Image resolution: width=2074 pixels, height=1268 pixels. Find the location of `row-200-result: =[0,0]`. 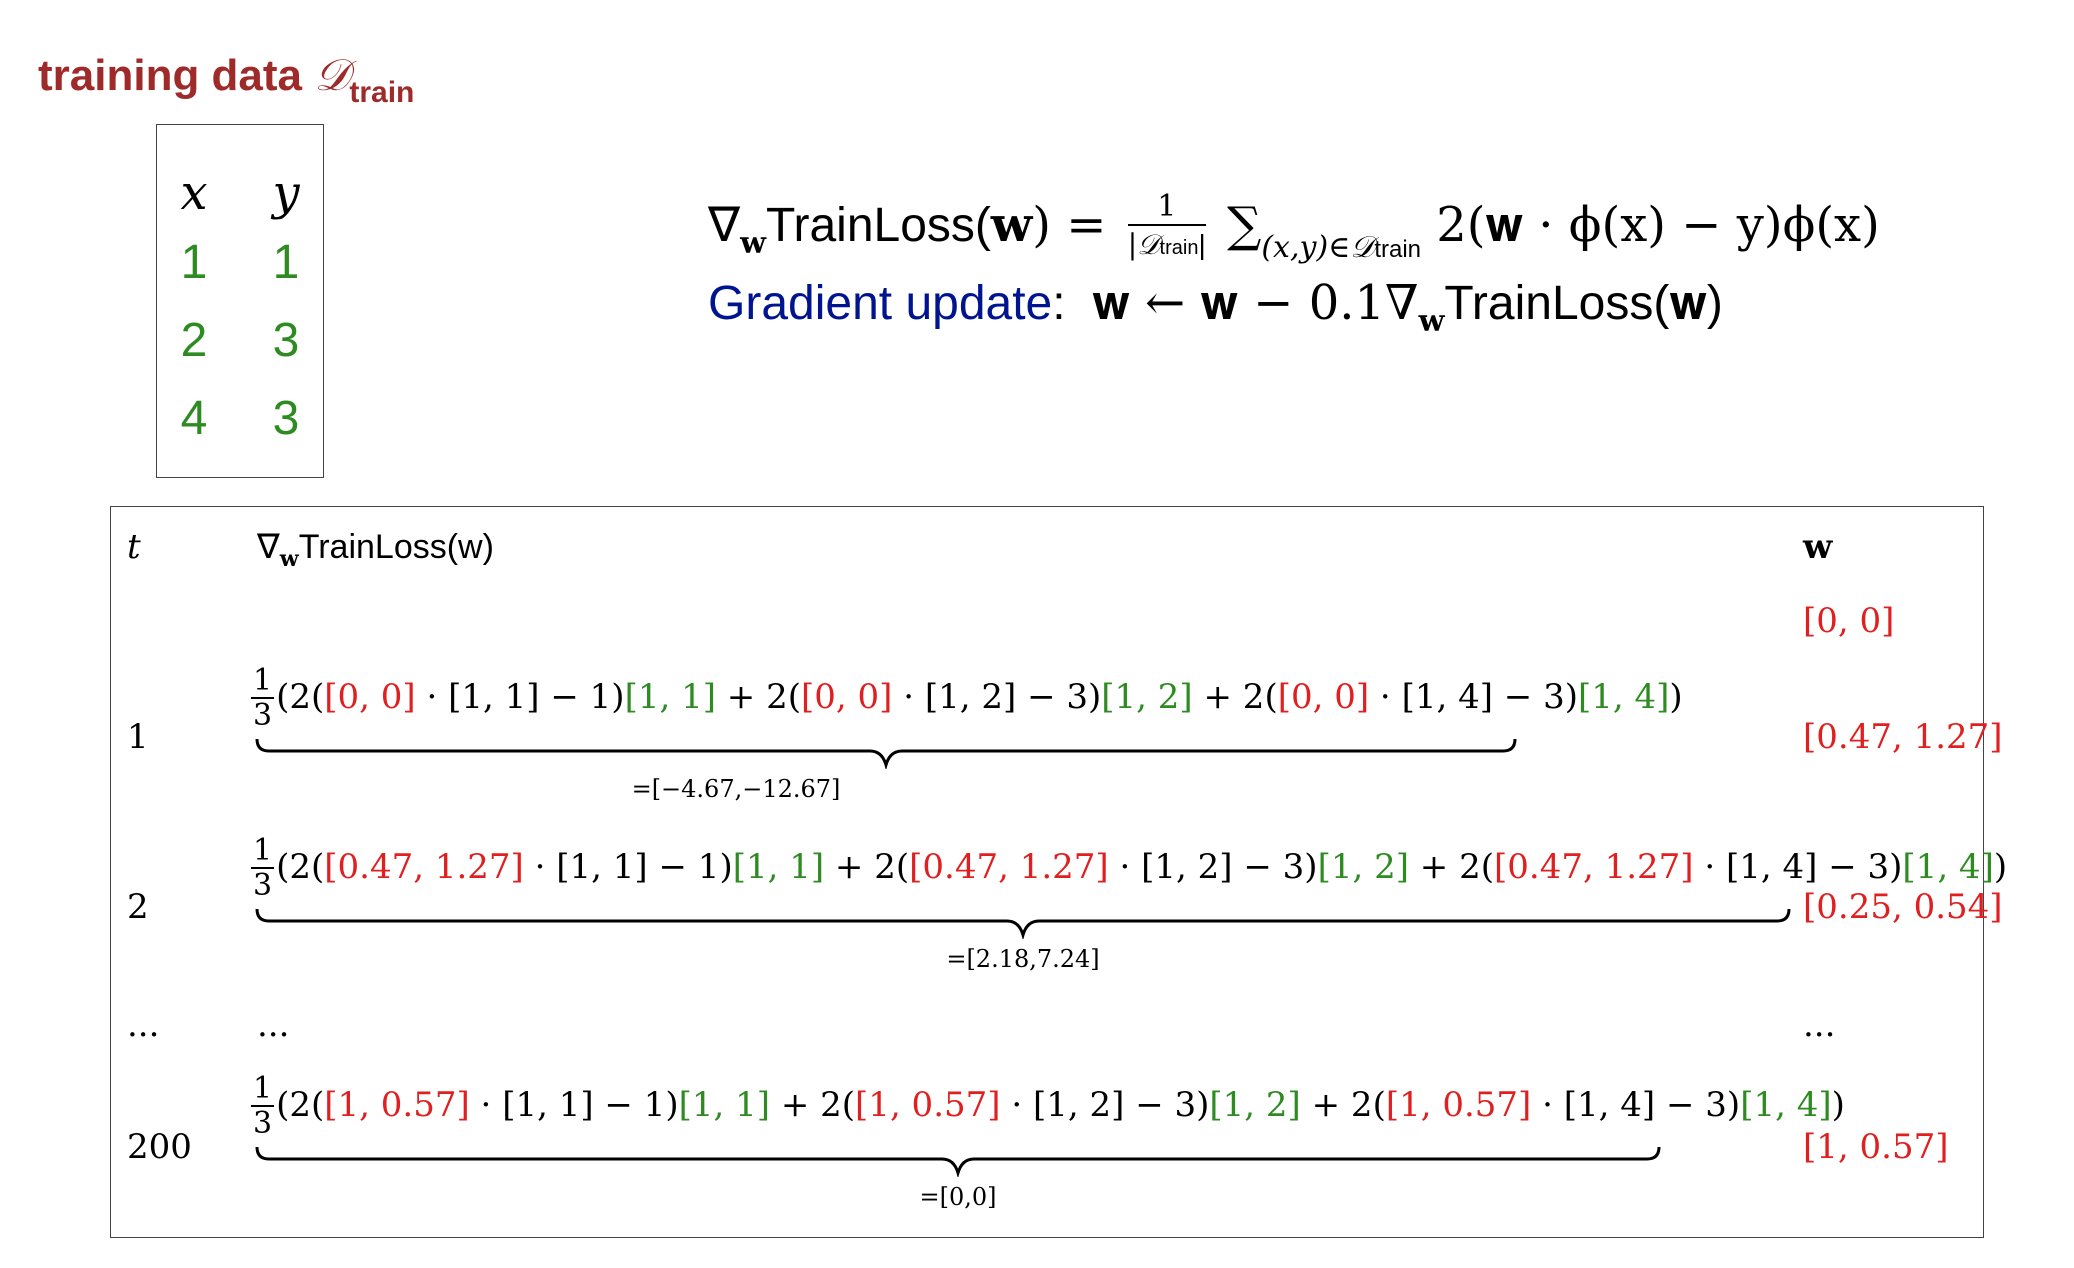

row-200-result: =[0,0] is located at coordinates (958, 1197).